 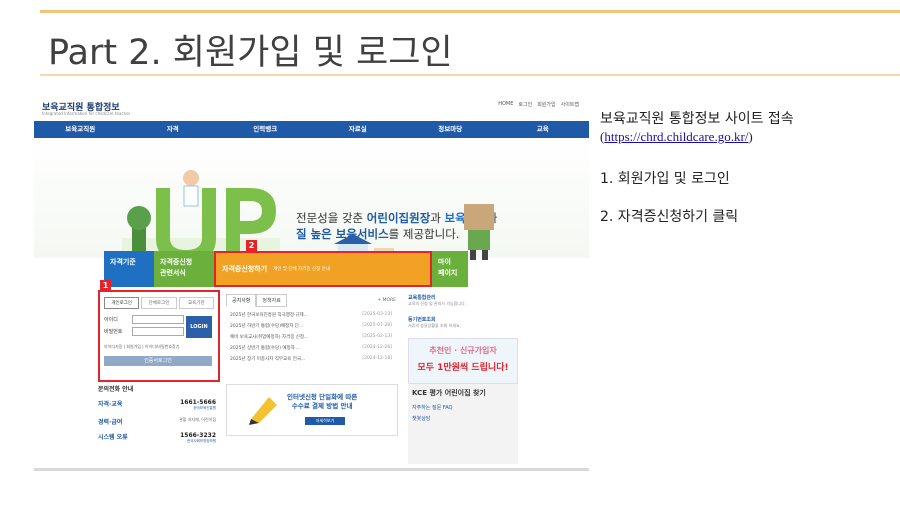 I want to click on nav-item-staff: 보육교직원, so click(x=80, y=129).